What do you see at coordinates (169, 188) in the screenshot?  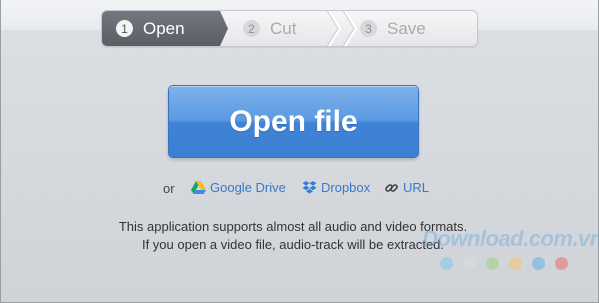 I see `or-label: or` at bounding box center [169, 188].